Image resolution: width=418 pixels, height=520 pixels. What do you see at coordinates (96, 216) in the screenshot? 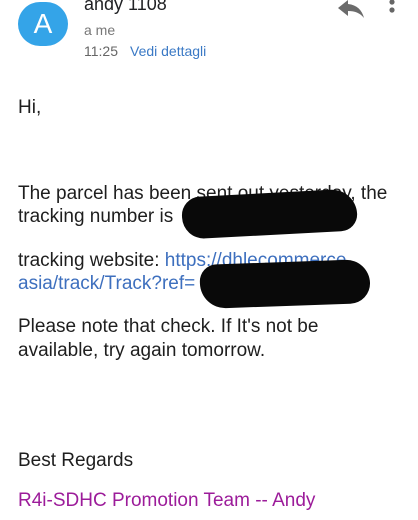
I see `body-line-2: tracking number is` at bounding box center [96, 216].